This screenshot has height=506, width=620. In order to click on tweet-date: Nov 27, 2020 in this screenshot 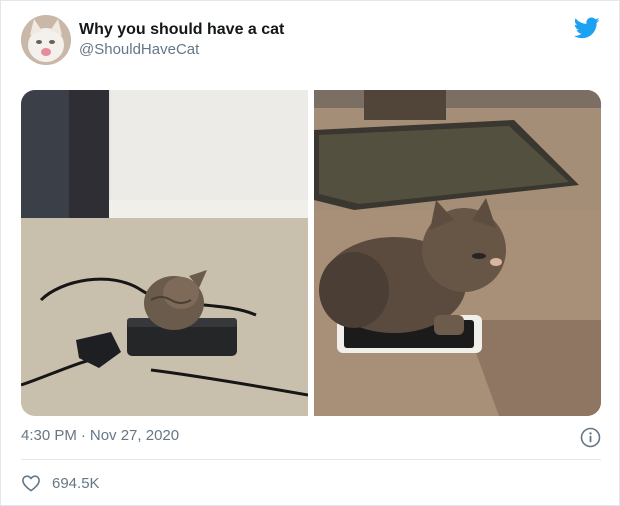, I will do `click(134, 435)`.